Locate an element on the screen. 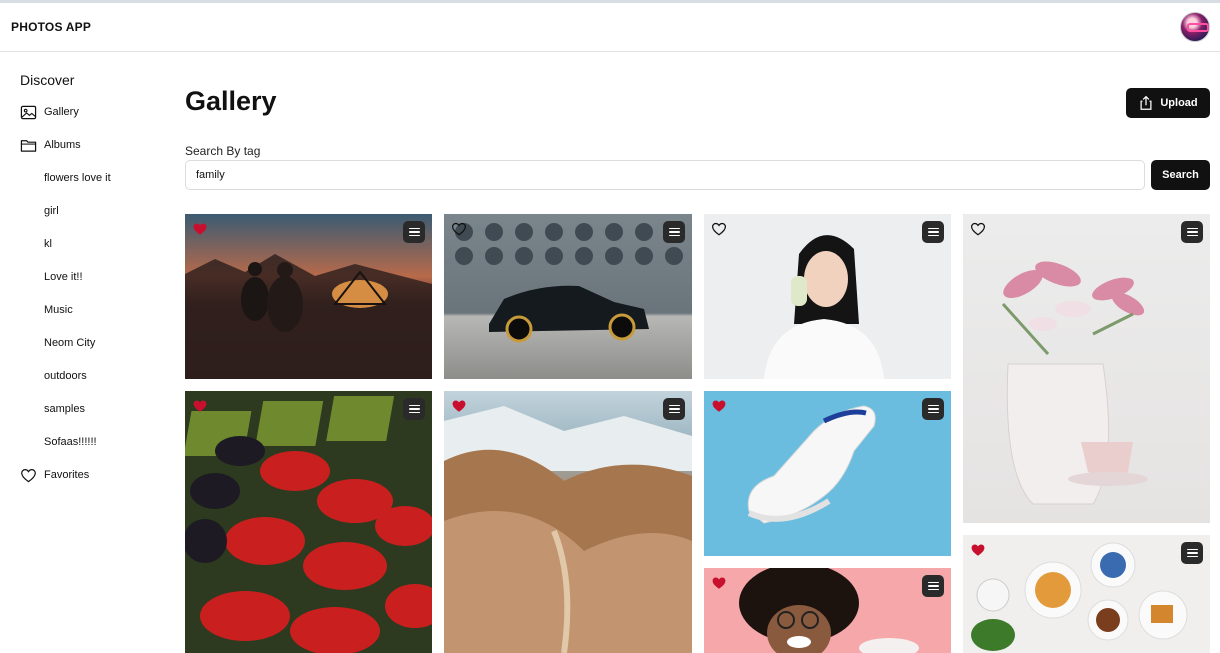  upload-icon is located at coordinates (1146, 102).